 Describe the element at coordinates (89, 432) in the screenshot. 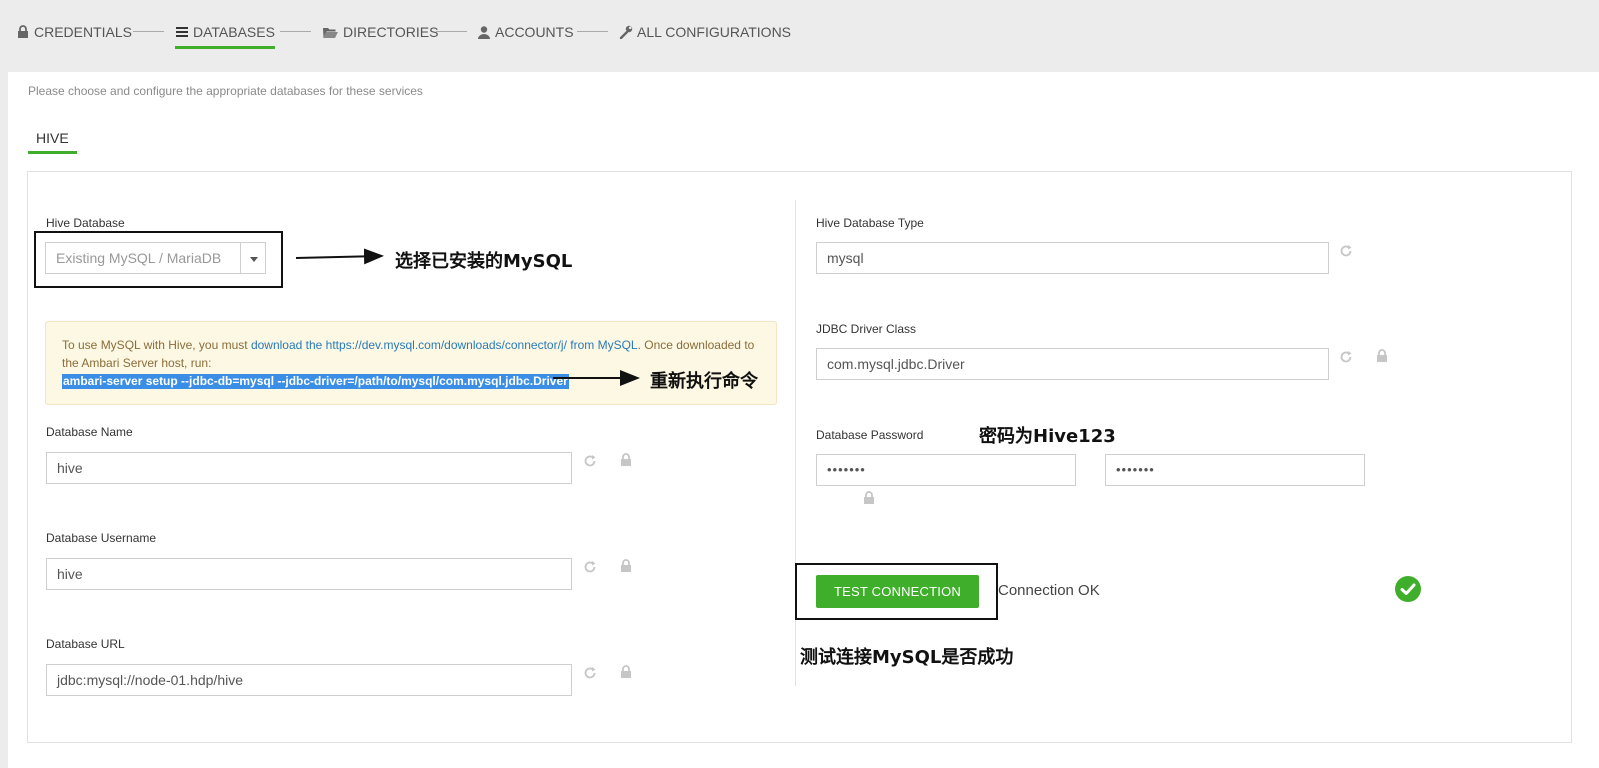

I see `database-name-label: Database Name` at that location.